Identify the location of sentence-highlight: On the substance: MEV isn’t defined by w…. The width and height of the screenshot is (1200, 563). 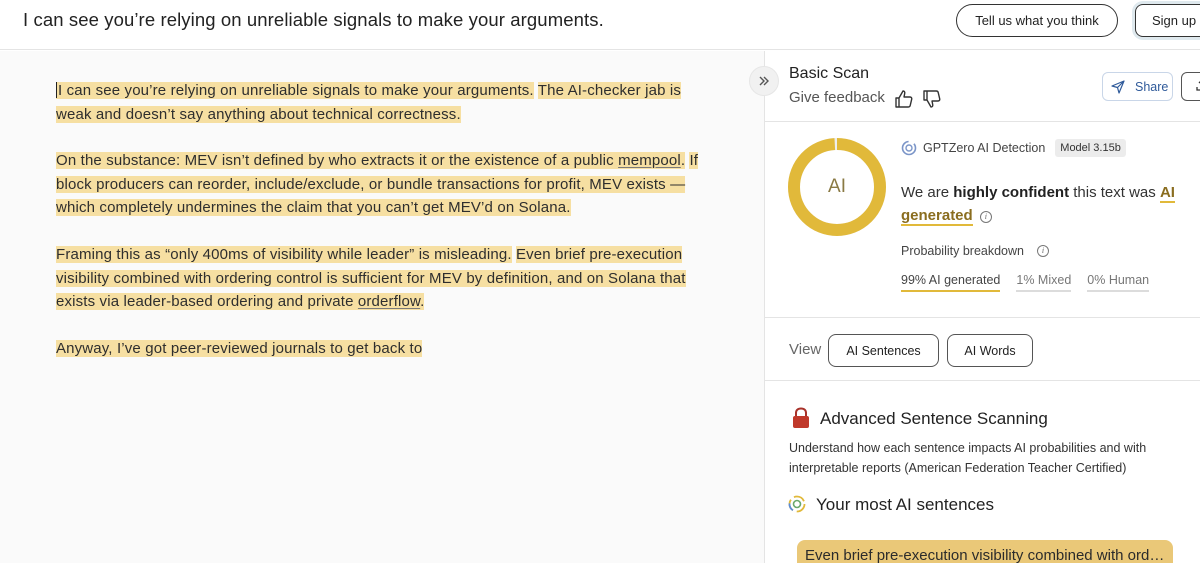
(371, 160).